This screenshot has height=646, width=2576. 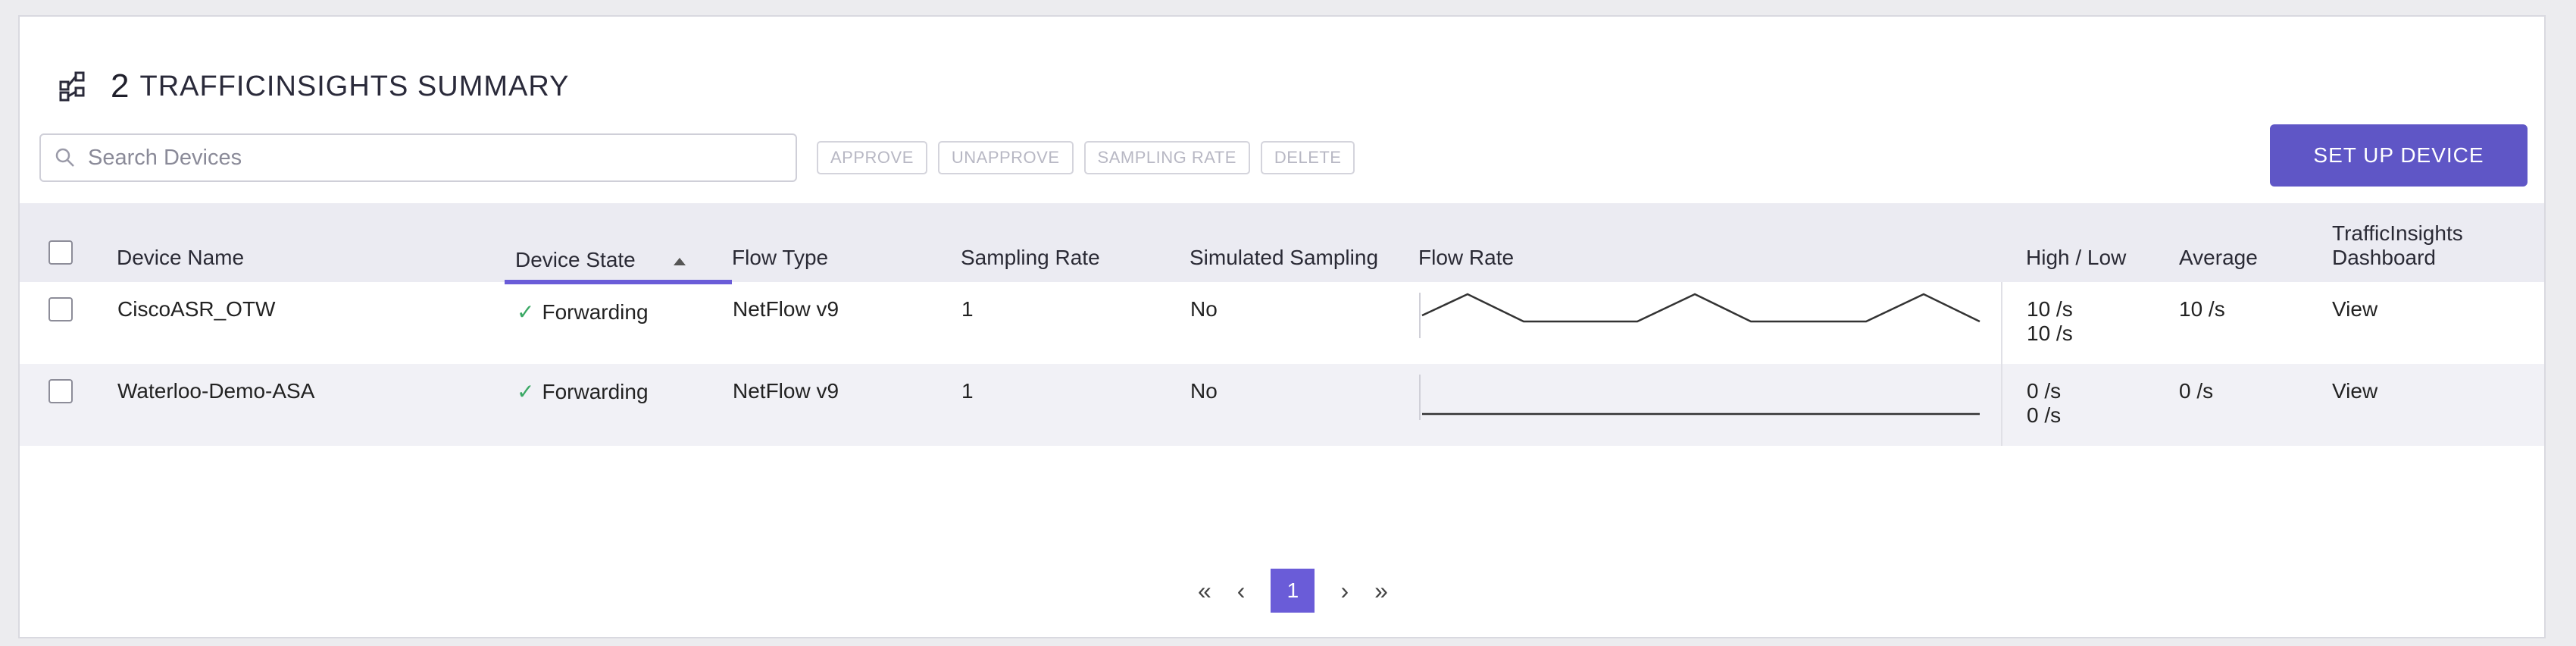 What do you see at coordinates (2202, 309) in the screenshot?
I see `average: 10 /s` at bounding box center [2202, 309].